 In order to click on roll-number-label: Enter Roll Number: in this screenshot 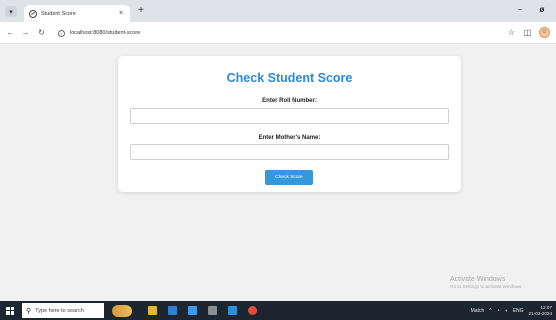, I will do `click(289, 101)`.